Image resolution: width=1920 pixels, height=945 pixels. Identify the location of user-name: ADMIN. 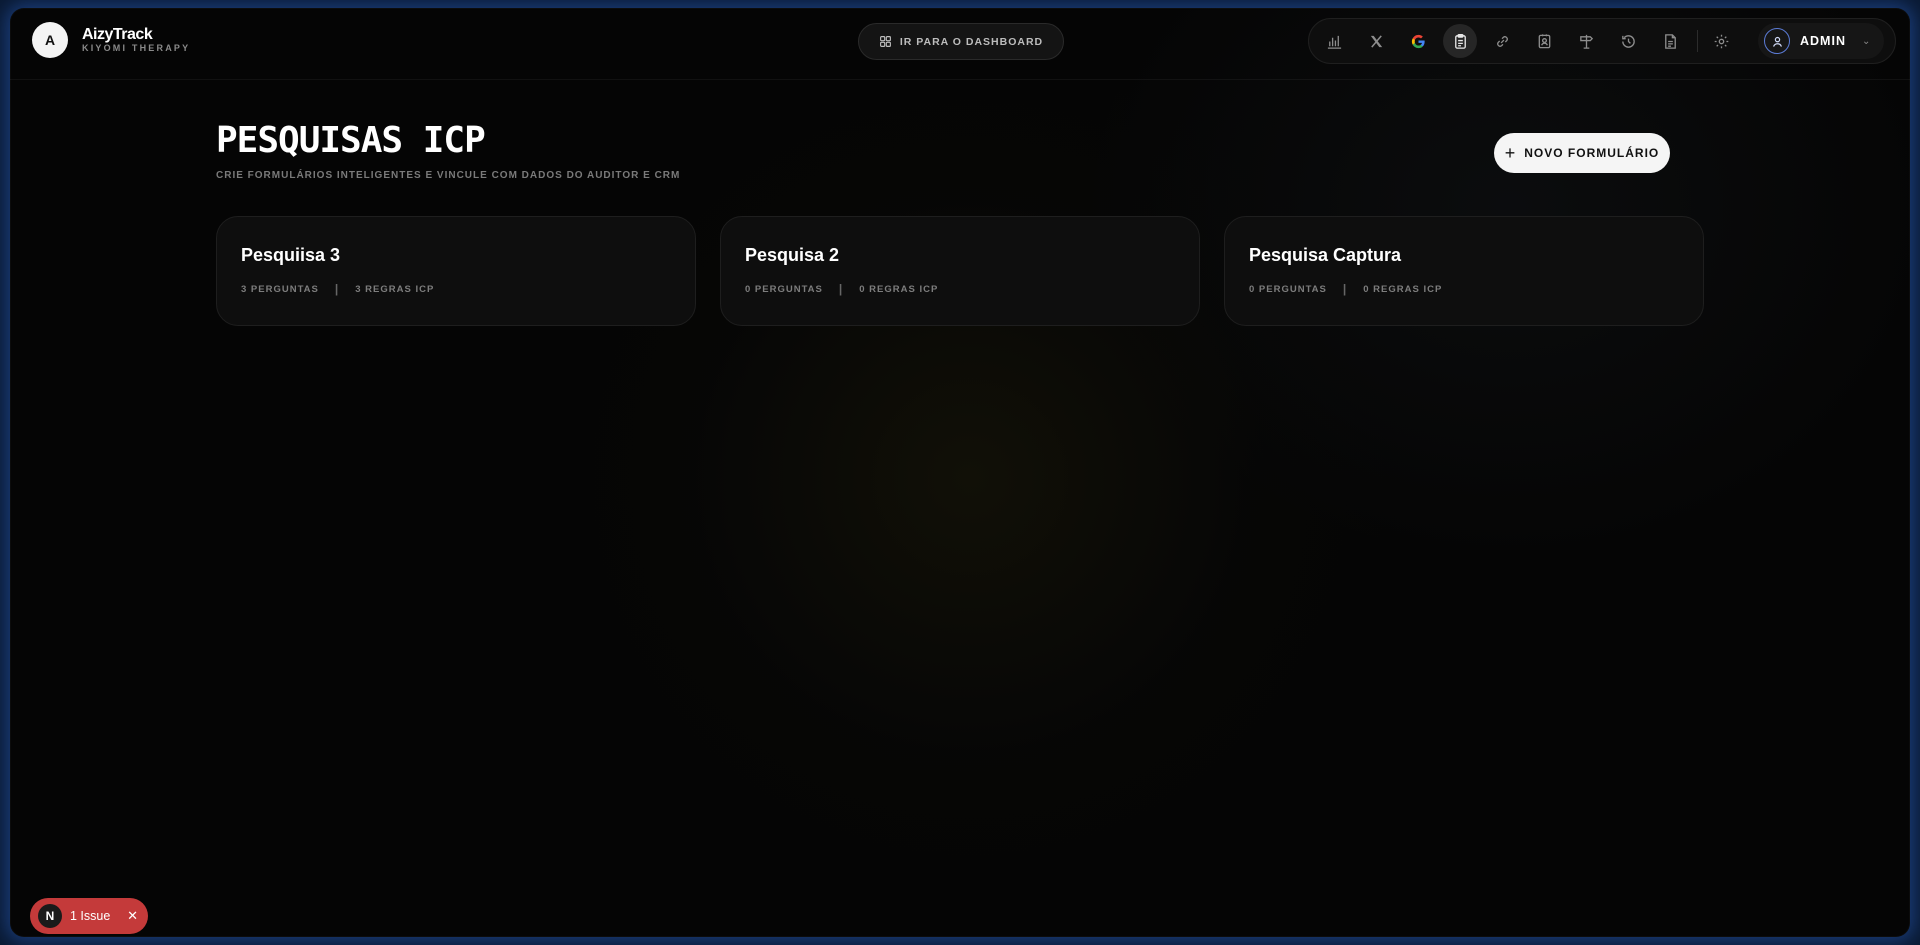
(1823, 41).